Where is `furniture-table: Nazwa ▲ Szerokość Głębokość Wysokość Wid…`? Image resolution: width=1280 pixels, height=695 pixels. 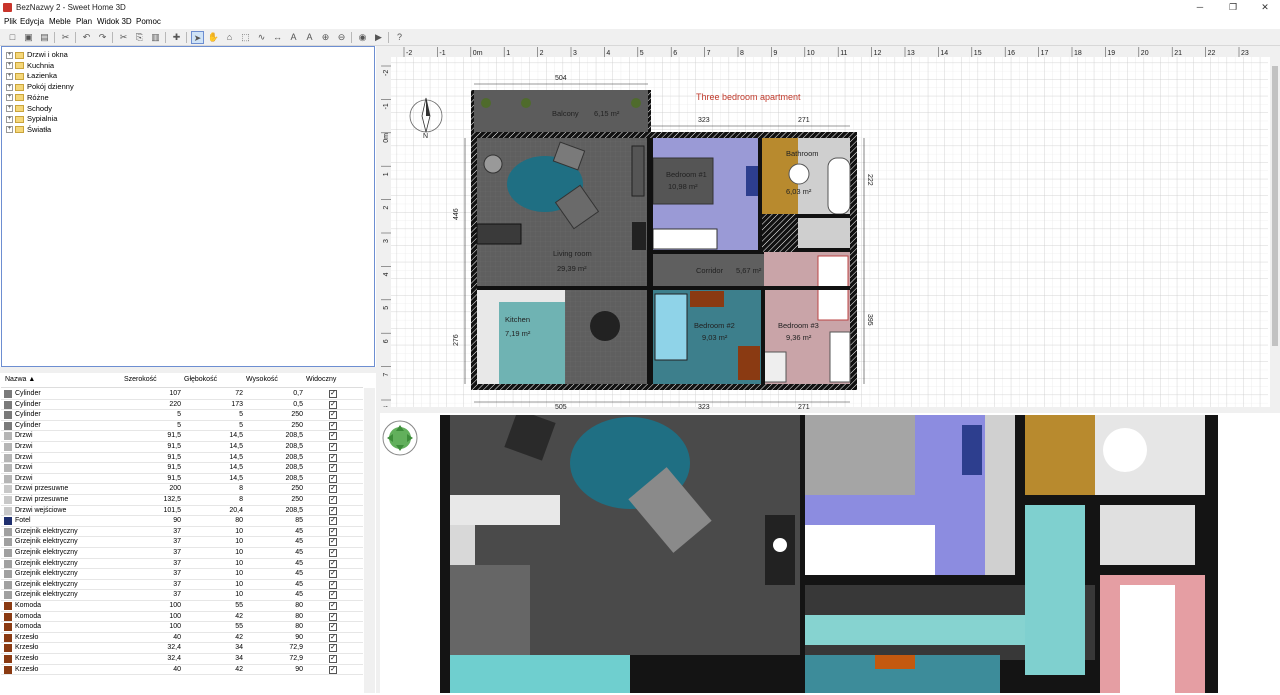
furniture-table: Nazwa ▲ Szerokość Głębokość Wysokość Wid… is located at coordinates (188, 533).